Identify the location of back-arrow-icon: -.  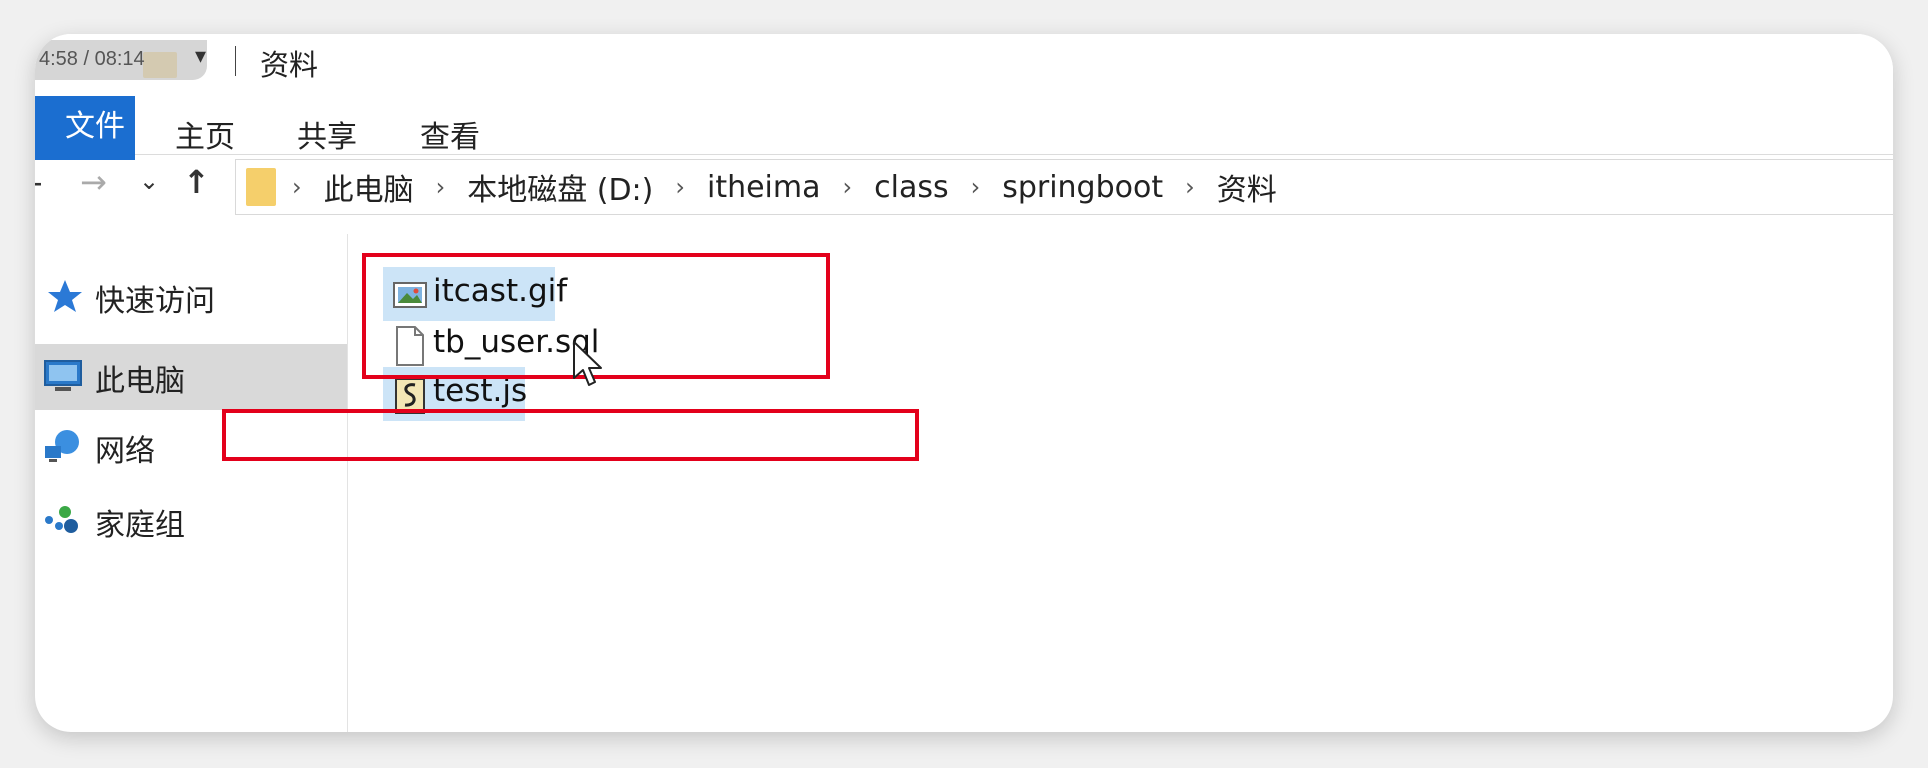
(39, 182).